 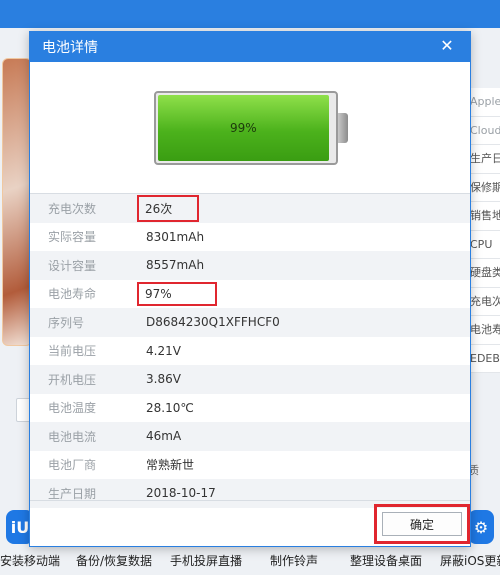 I want to click on row-value: 28.10℃, so click(x=170, y=407).